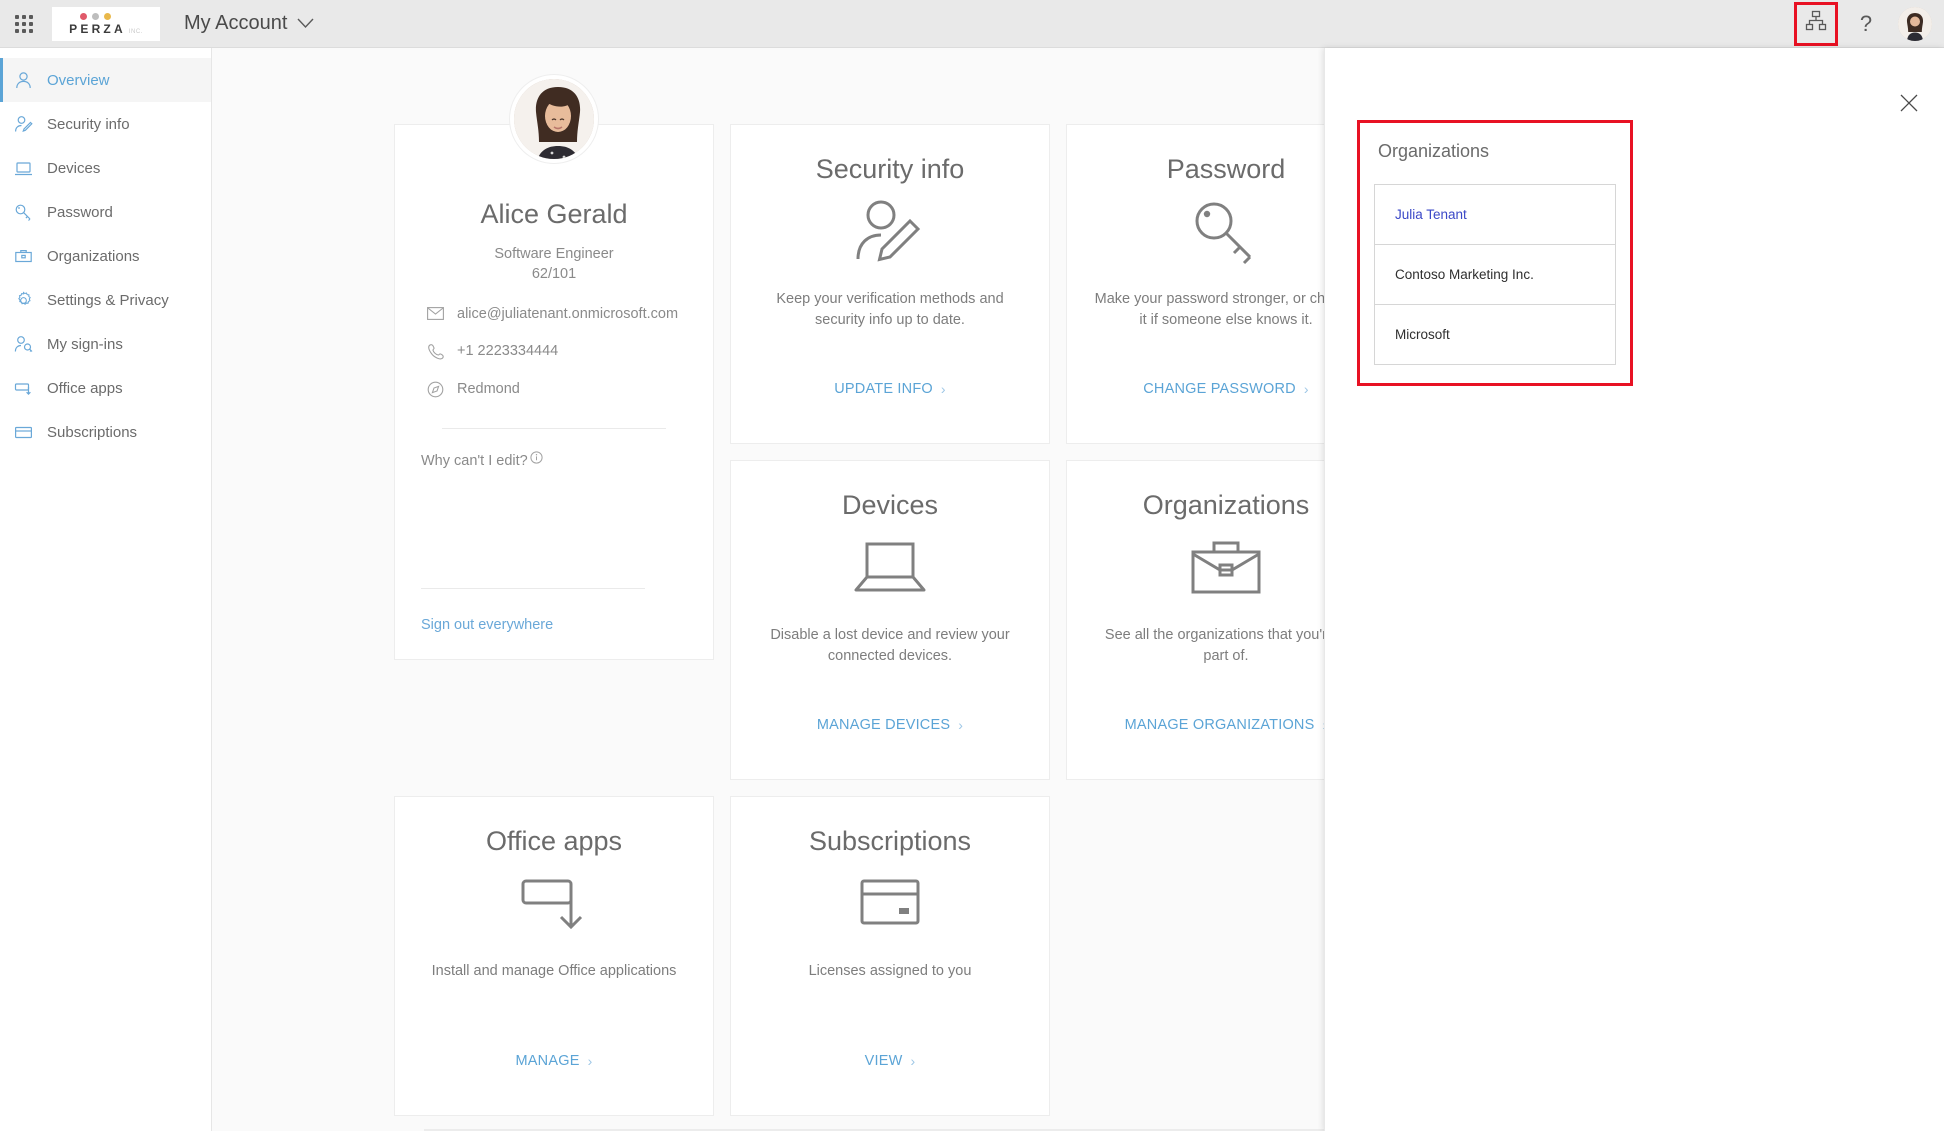 The image size is (1944, 1131). I want to click on sidebar-item-subscriptions: Subscriptions, so click(105, 432).